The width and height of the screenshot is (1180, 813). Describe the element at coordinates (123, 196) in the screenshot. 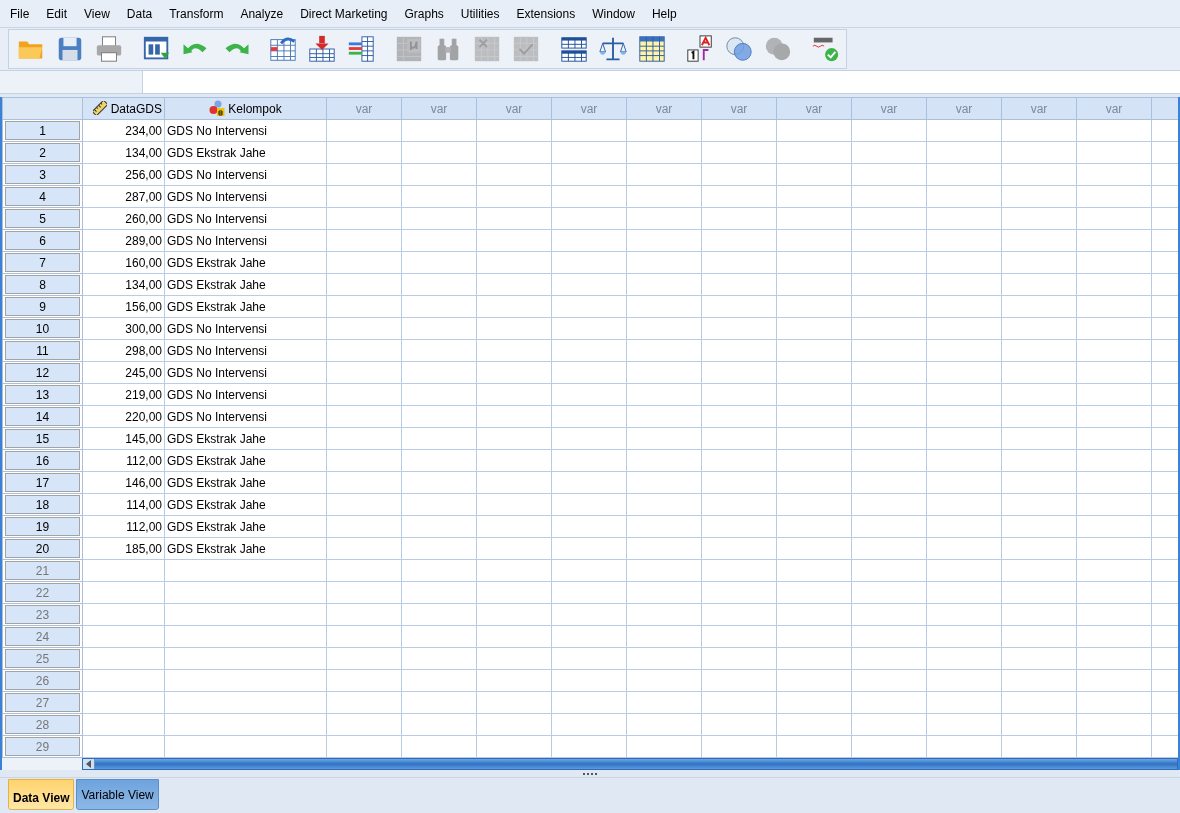

I see `table-cell: 287,00` at that location.